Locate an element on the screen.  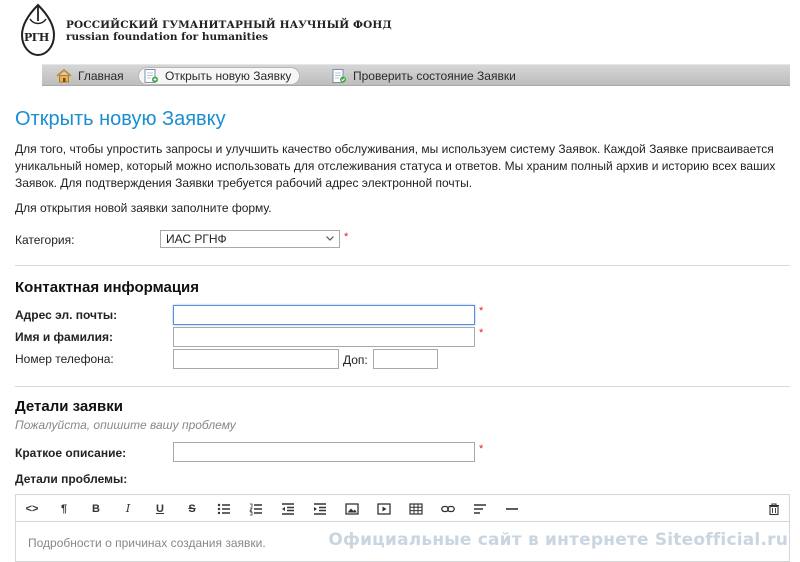
new-ticket-icon is located at coordinates (151, 76).